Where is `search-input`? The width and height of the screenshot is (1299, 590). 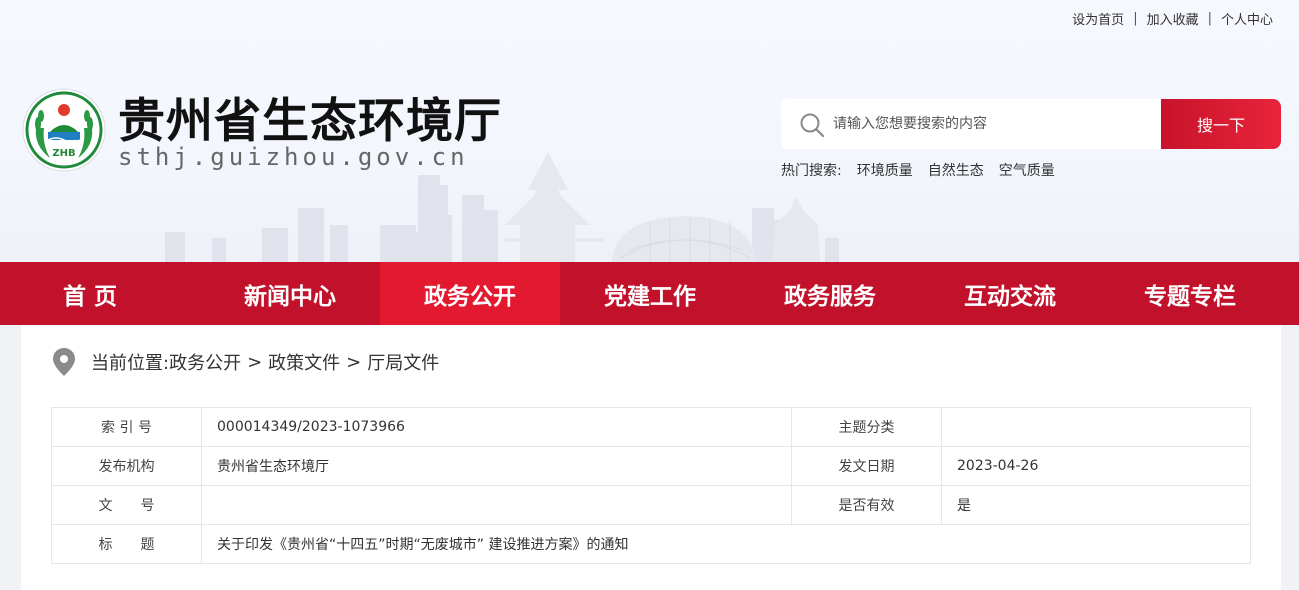
search-input is located at coordinates (993, 124).